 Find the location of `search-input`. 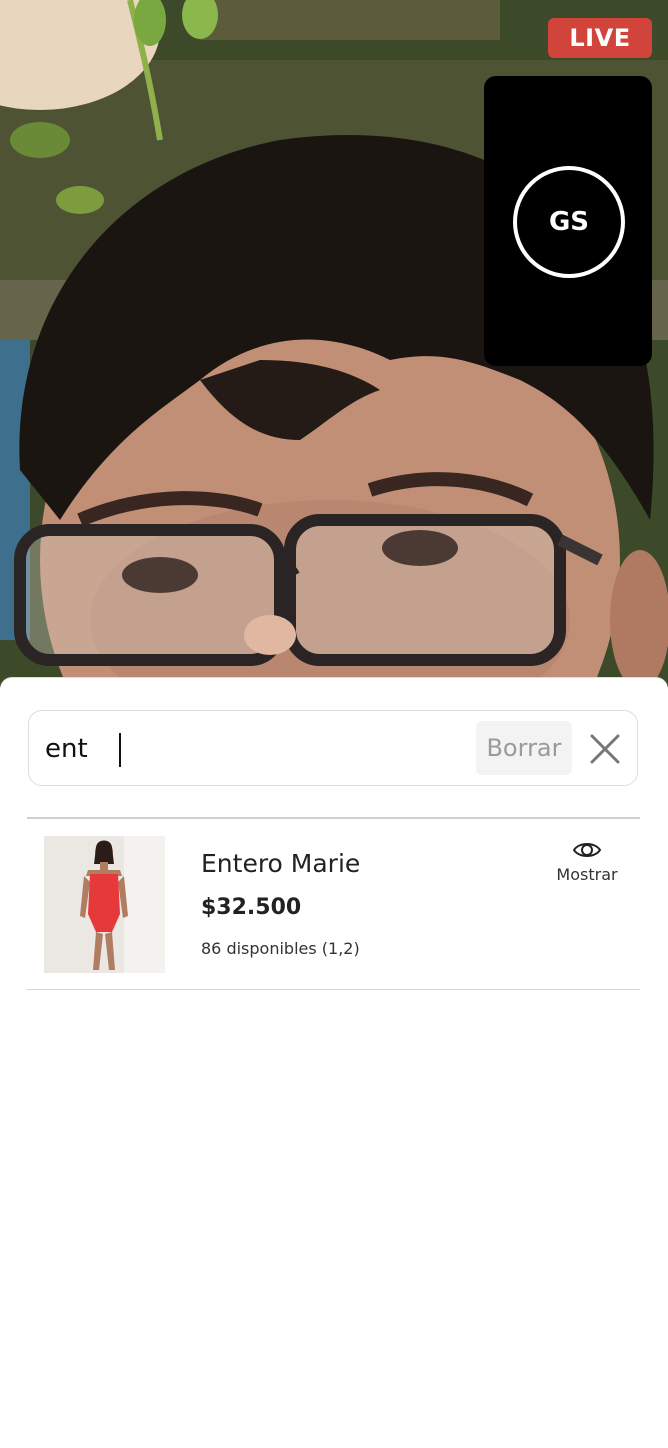

search-input is located at coordinates (255, 749).